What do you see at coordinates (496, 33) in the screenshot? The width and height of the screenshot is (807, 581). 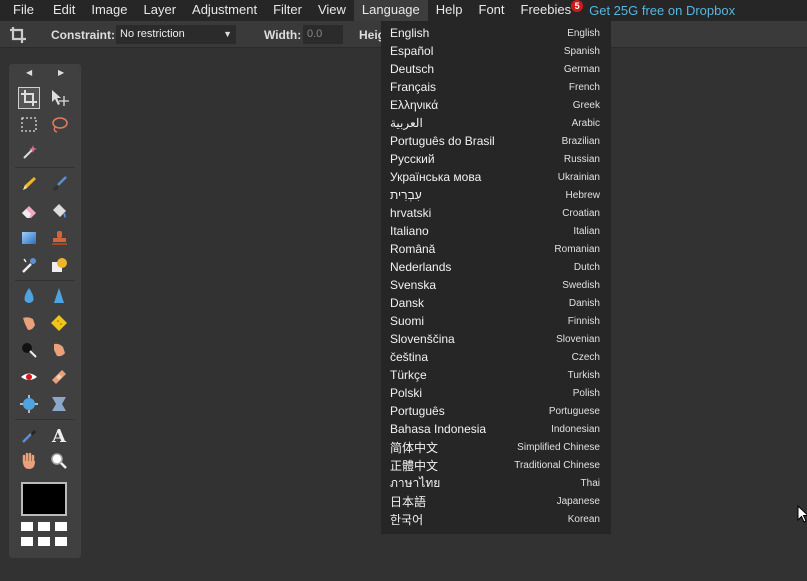 I see `language-option: English English` at bounding box center [496, 33].